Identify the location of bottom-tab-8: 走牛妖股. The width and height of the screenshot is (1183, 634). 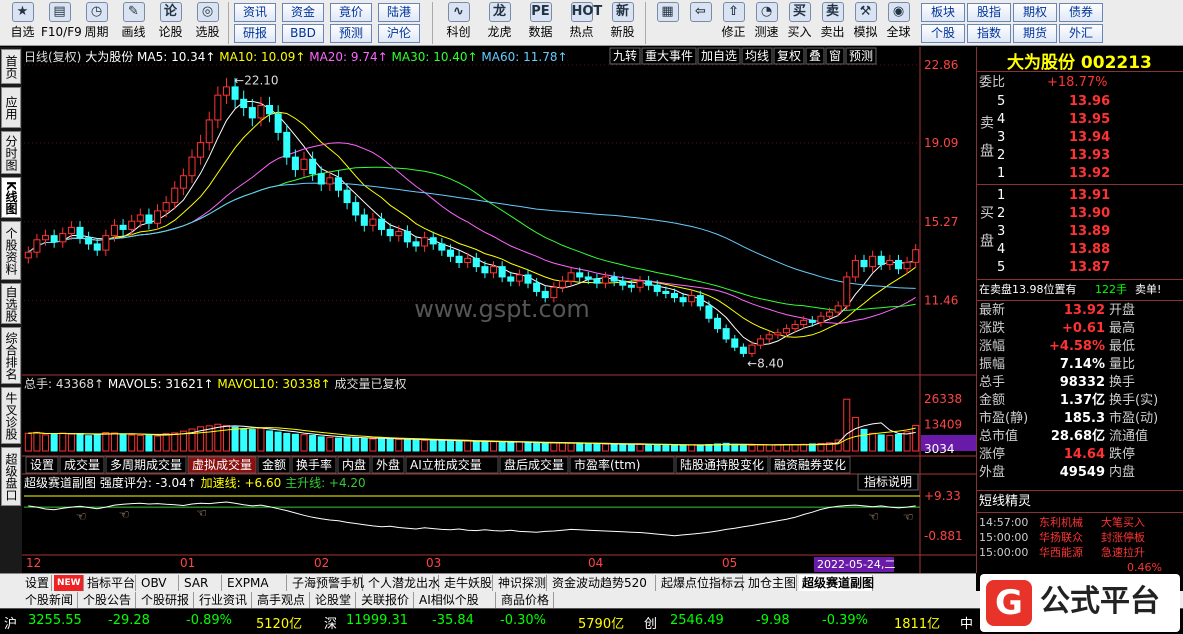
(467, 583).